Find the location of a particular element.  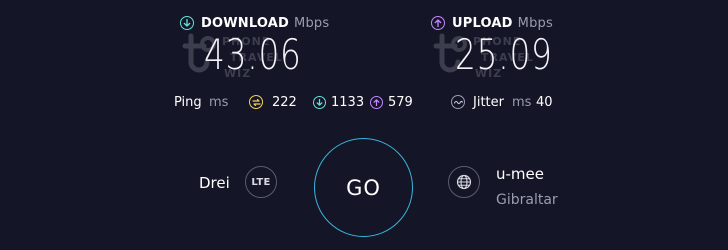

network-type-badge: LTE is located at coordinates (261, 182).